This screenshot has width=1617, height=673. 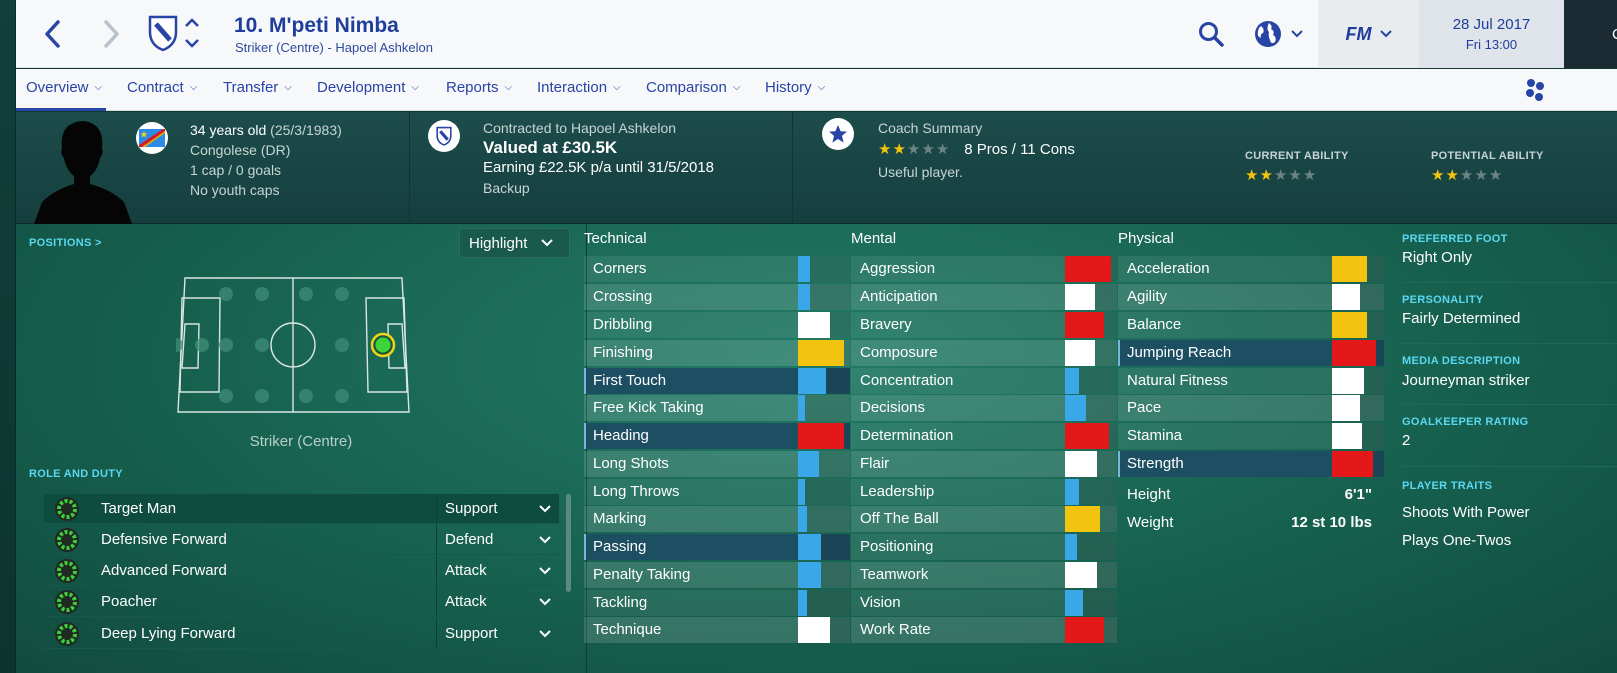 I want to click on duty-label: Support, so click(x=471, y=508).